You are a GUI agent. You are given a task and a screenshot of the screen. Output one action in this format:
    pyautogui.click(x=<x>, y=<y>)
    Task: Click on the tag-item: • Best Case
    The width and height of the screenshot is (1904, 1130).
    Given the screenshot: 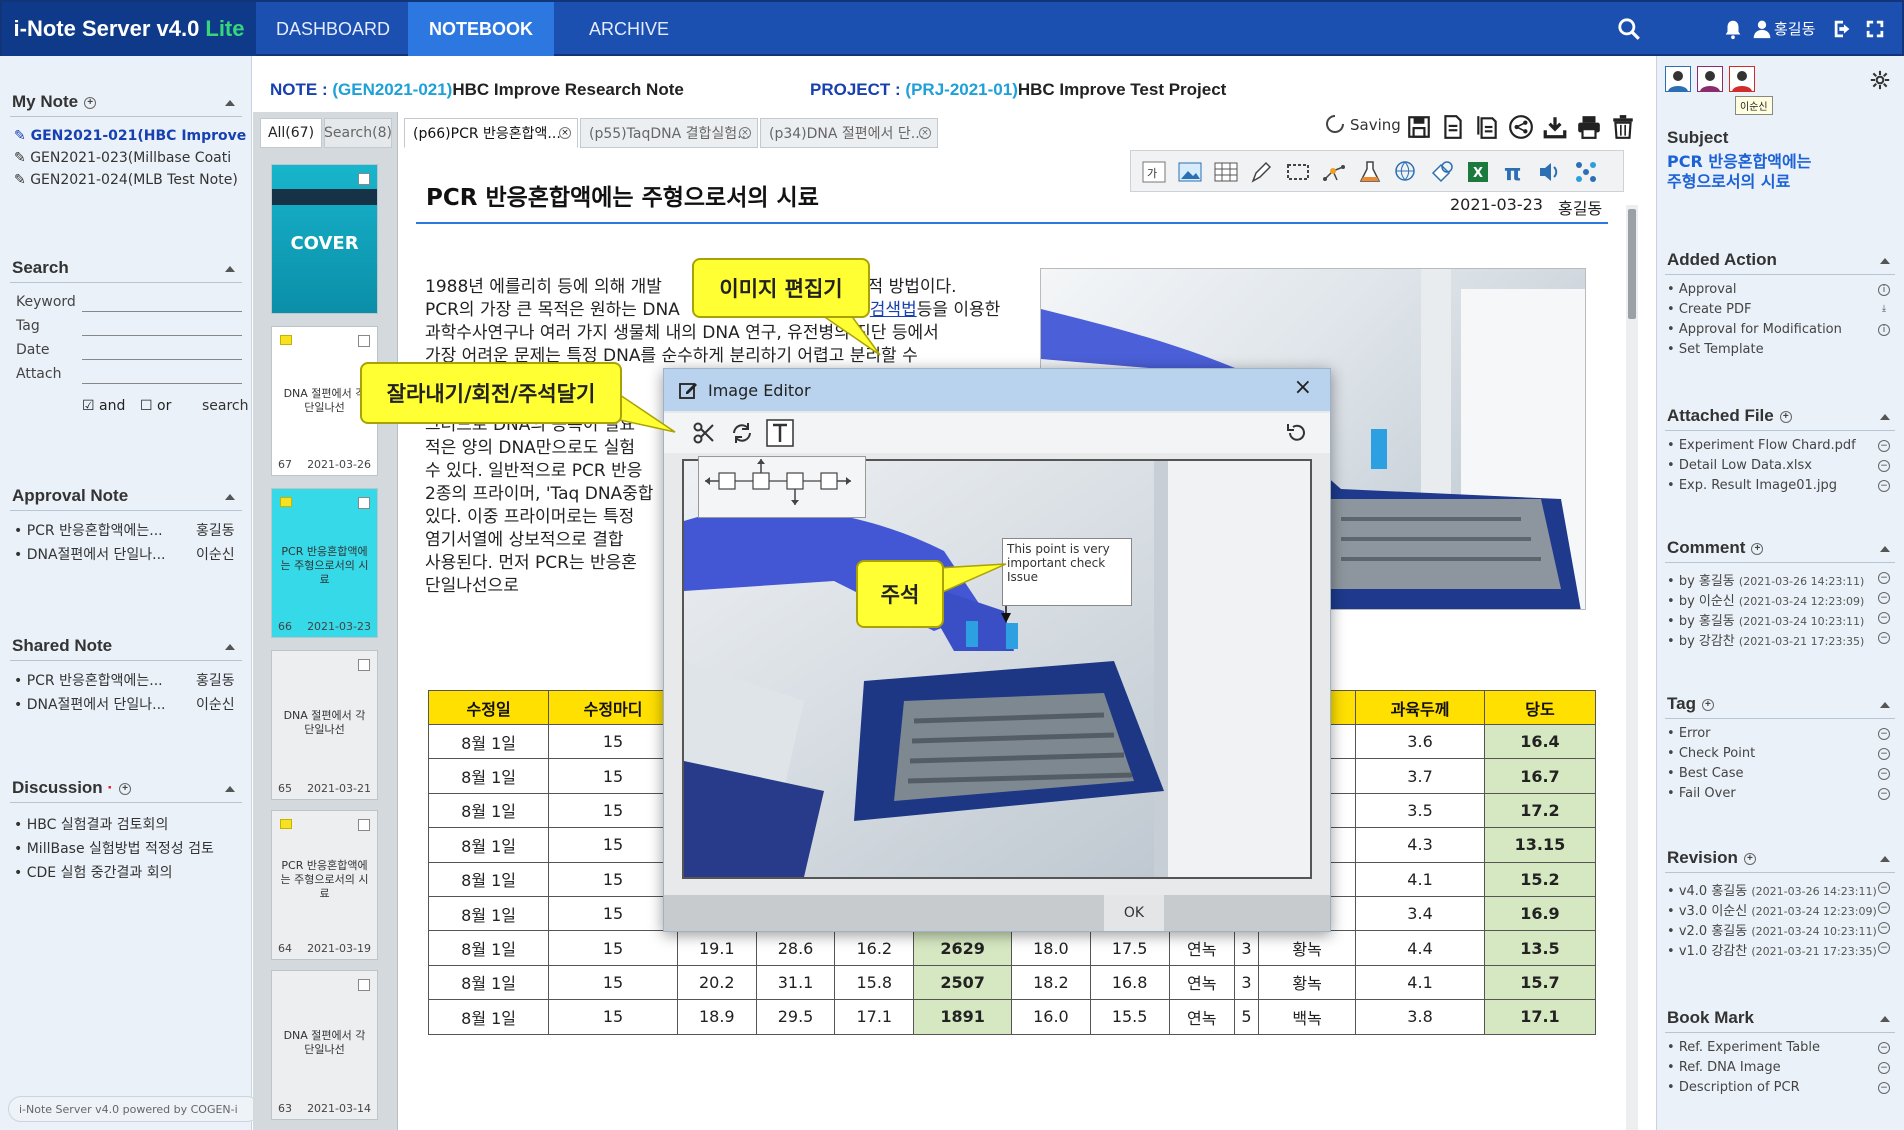 What is the action you would take?
    pyautogui.click(x=1705, y=773)
    